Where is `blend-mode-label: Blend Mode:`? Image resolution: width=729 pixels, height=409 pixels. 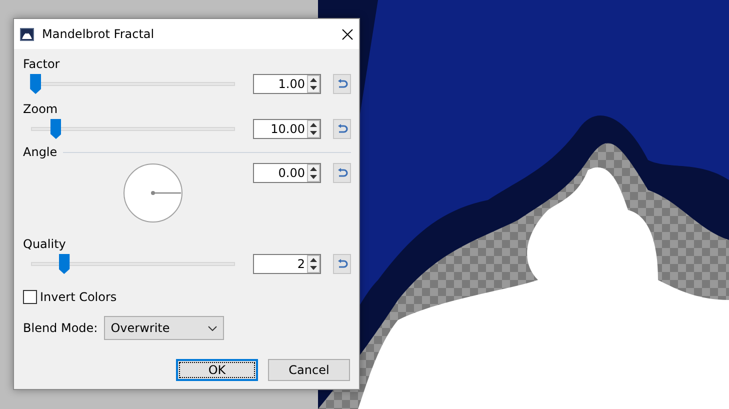
blend-mode-label: Blend Mode: is located at coordinates (60, 328).